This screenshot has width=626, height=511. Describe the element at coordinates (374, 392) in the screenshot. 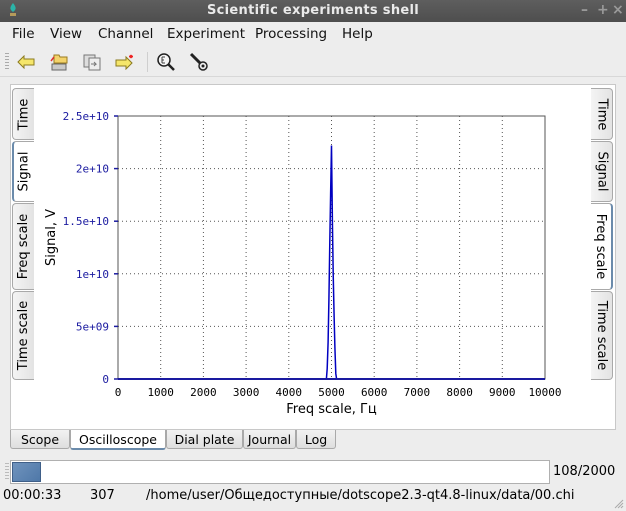

I see `x-tick-label: 6000` at that location.